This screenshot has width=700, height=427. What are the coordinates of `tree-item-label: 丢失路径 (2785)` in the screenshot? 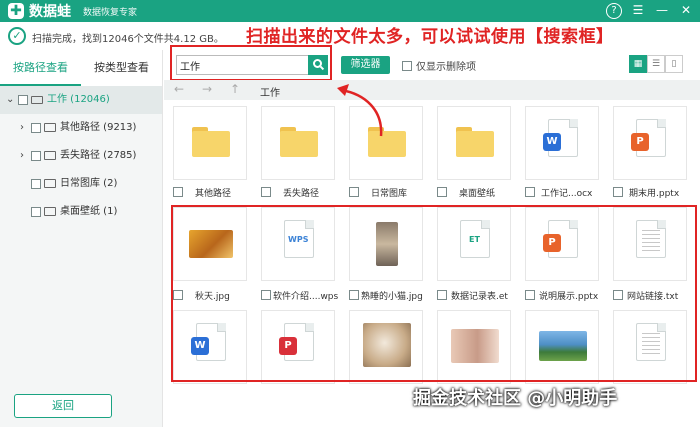 It's located at (98, 155).